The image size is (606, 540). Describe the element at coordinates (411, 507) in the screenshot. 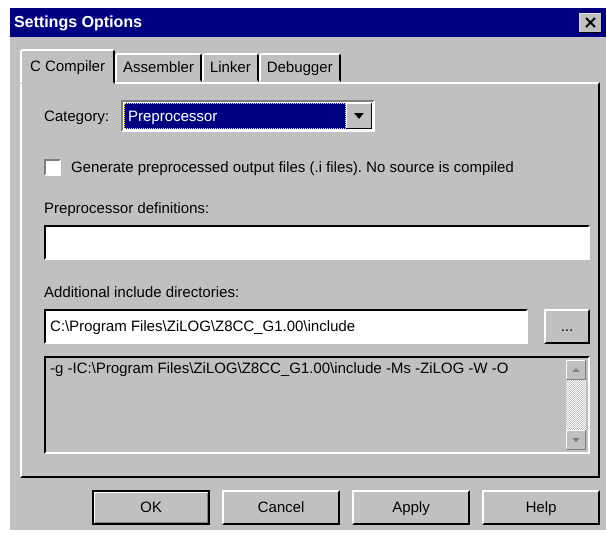

I see `dialog-button: Apply` at that location.